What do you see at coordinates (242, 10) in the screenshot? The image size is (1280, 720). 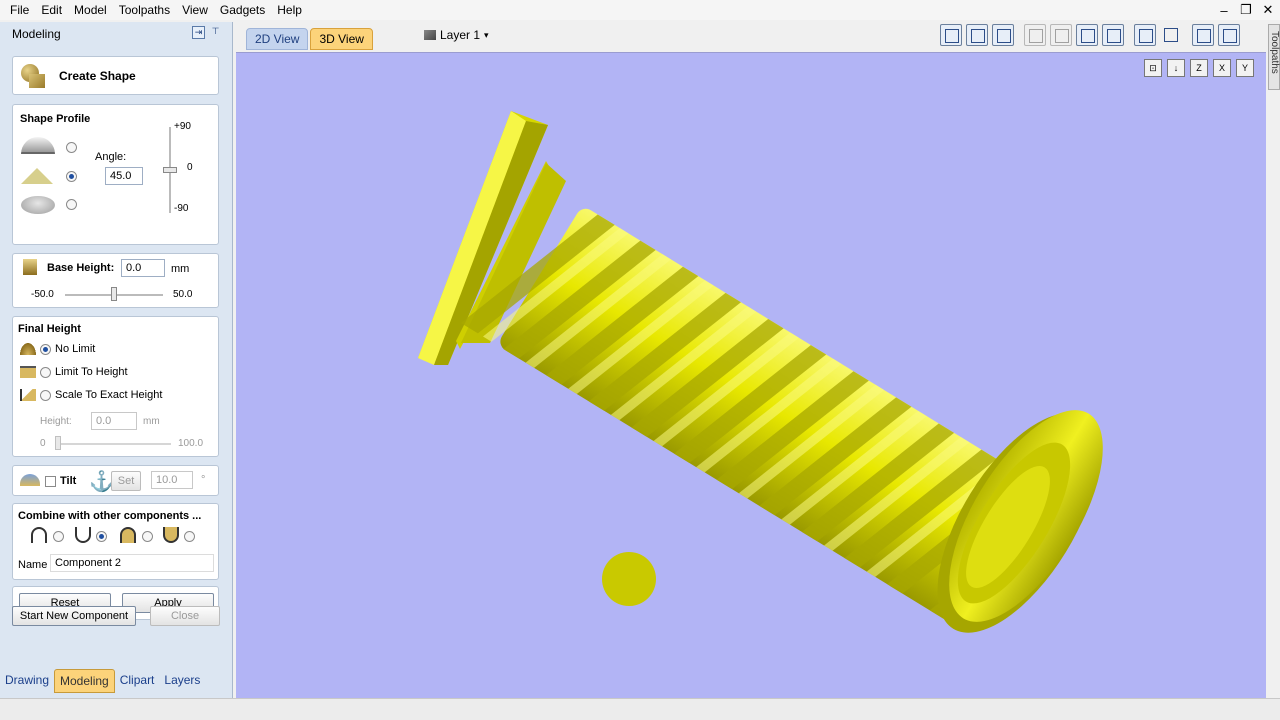 I see `menu-gadgets: Gadgets` at bounding box center [242, 10].